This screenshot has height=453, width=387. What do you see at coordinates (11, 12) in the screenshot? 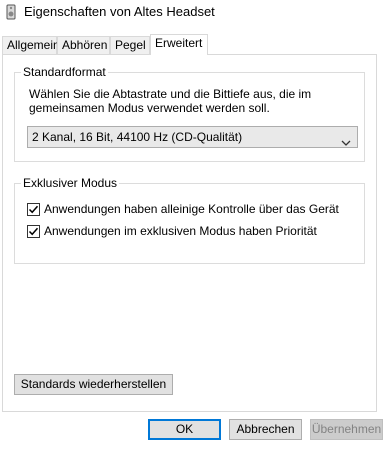
I see `speaker-icon` at bounding box center [11, 12].